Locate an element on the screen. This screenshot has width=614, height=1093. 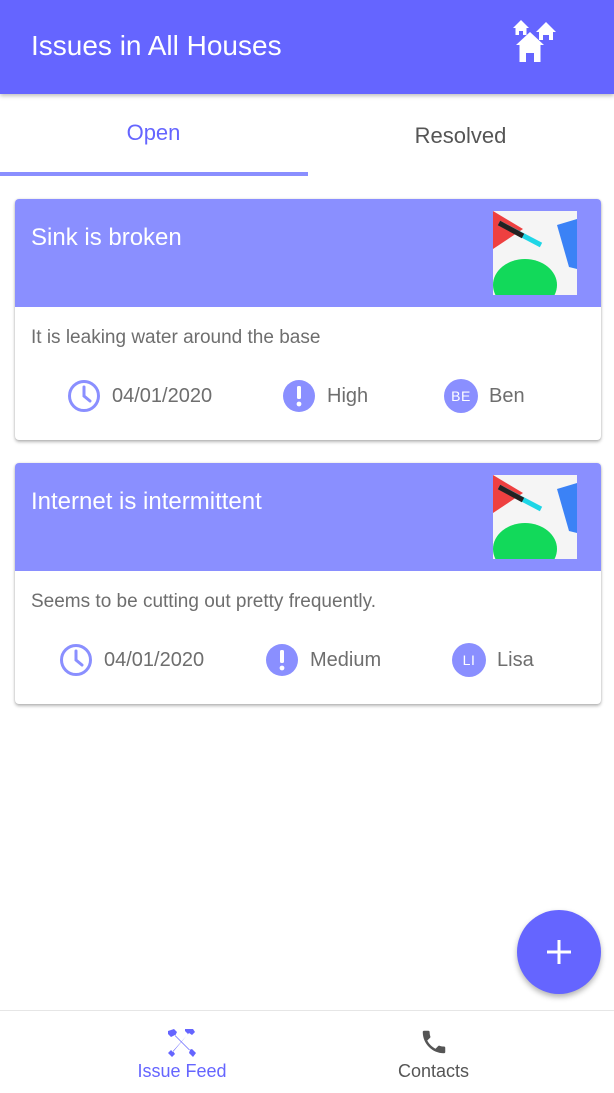
tab-indicator is located at coordinates (154, 174).